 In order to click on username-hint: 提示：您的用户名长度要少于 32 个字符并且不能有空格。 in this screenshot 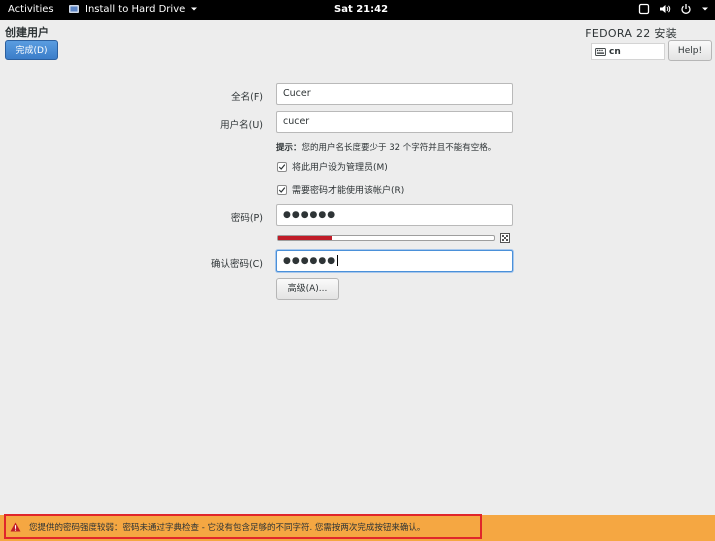, I will do `click(386, 147)`.